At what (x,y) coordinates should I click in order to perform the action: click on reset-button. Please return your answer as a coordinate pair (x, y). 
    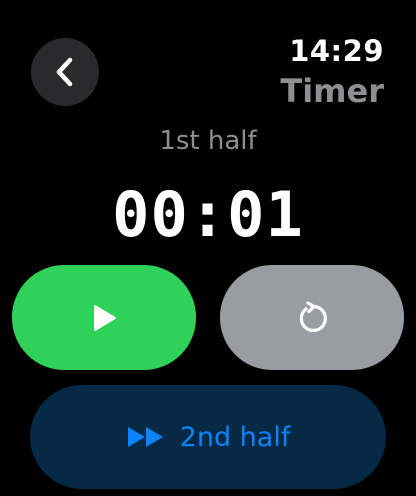
    Looking at the image, I should click on (312, 317).